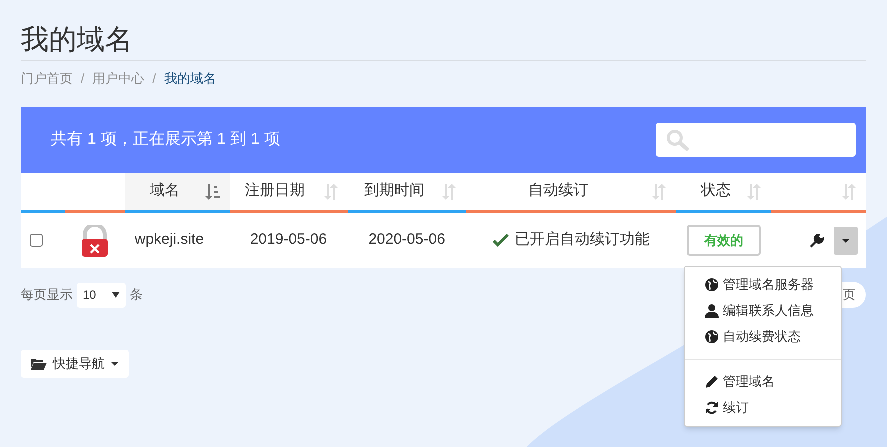 The width and height of the screenshot is (887, 447). What do you see at coordinates (274, 191) in the screenshot?
I see `column-header: 注册日期` at bounding box center [274, 191].